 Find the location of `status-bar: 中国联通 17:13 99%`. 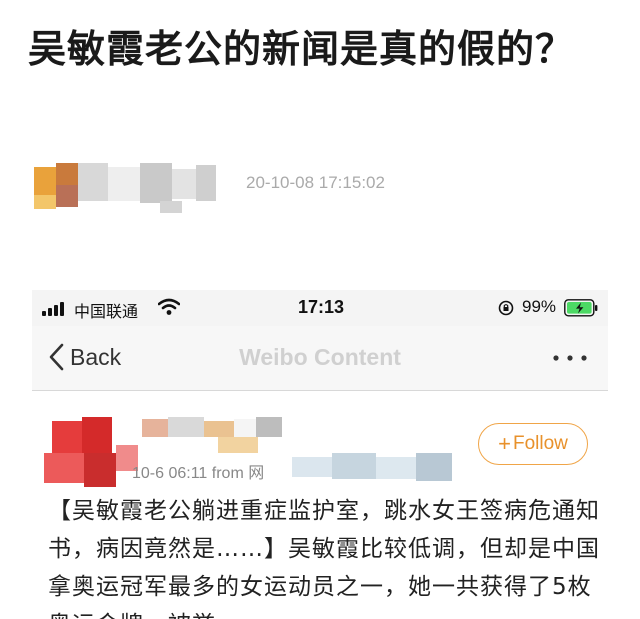

status-bar: 中国联通 17:13 99% is located at coordinates (320, 308).